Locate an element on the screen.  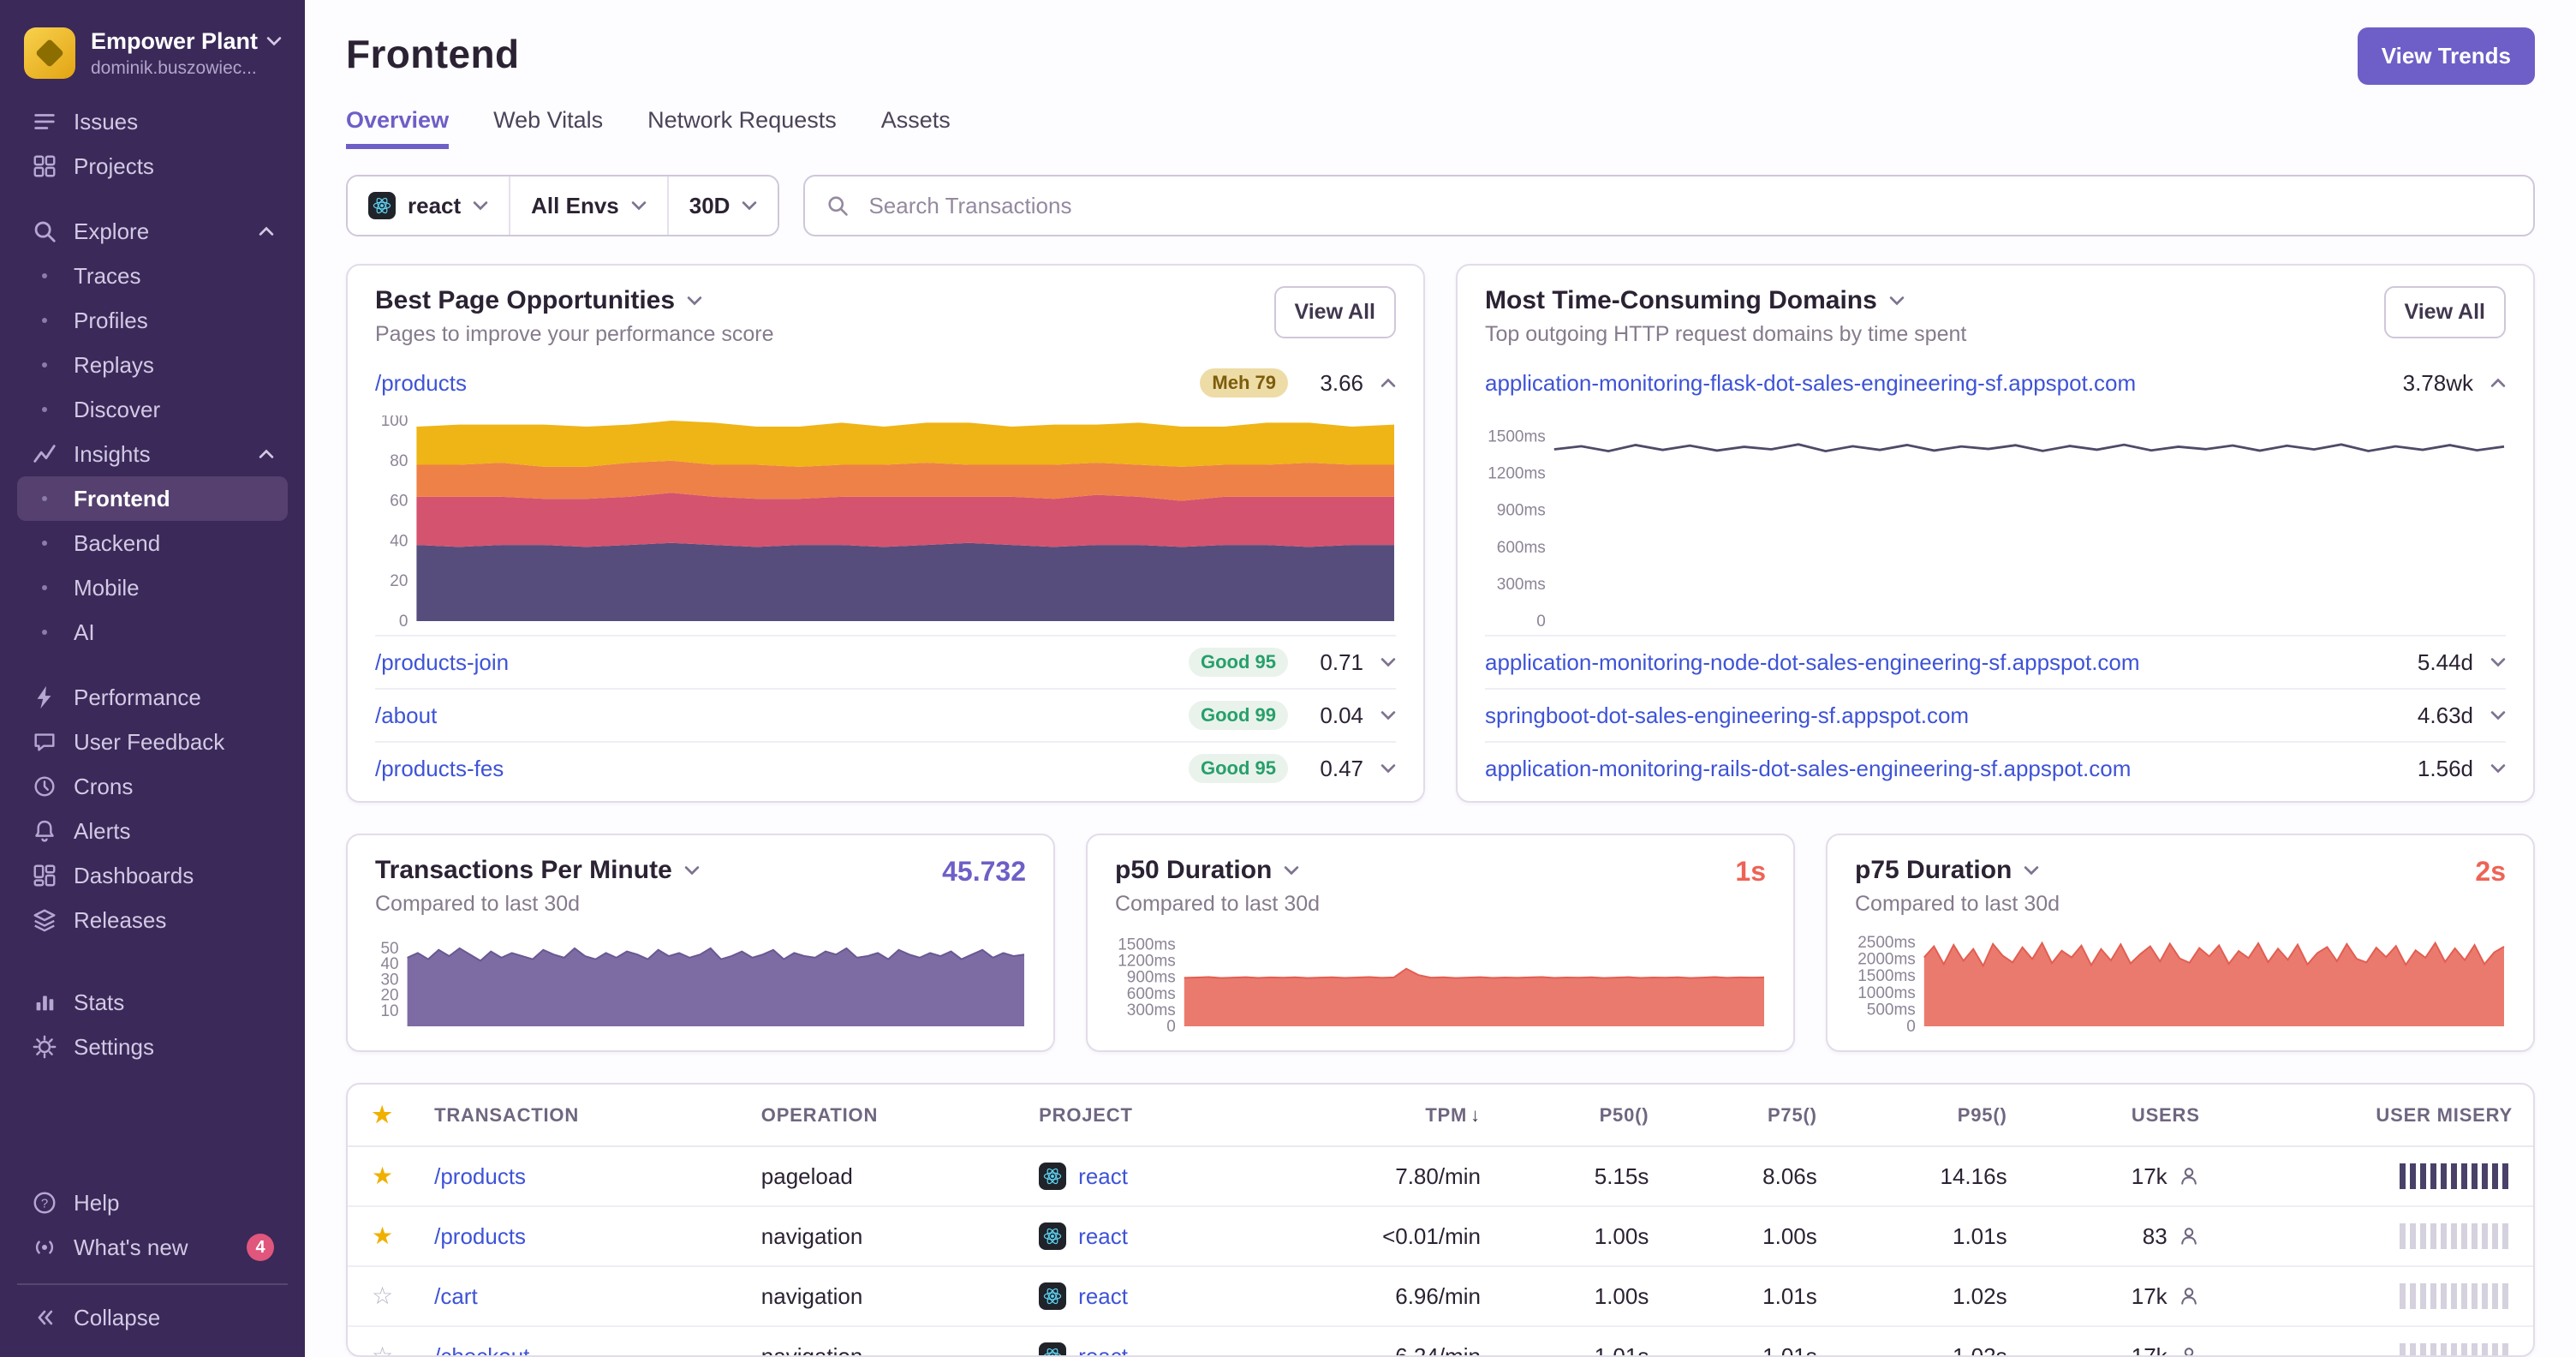
sidebar-item-discover: Discover is located at coordinates (152, 410).